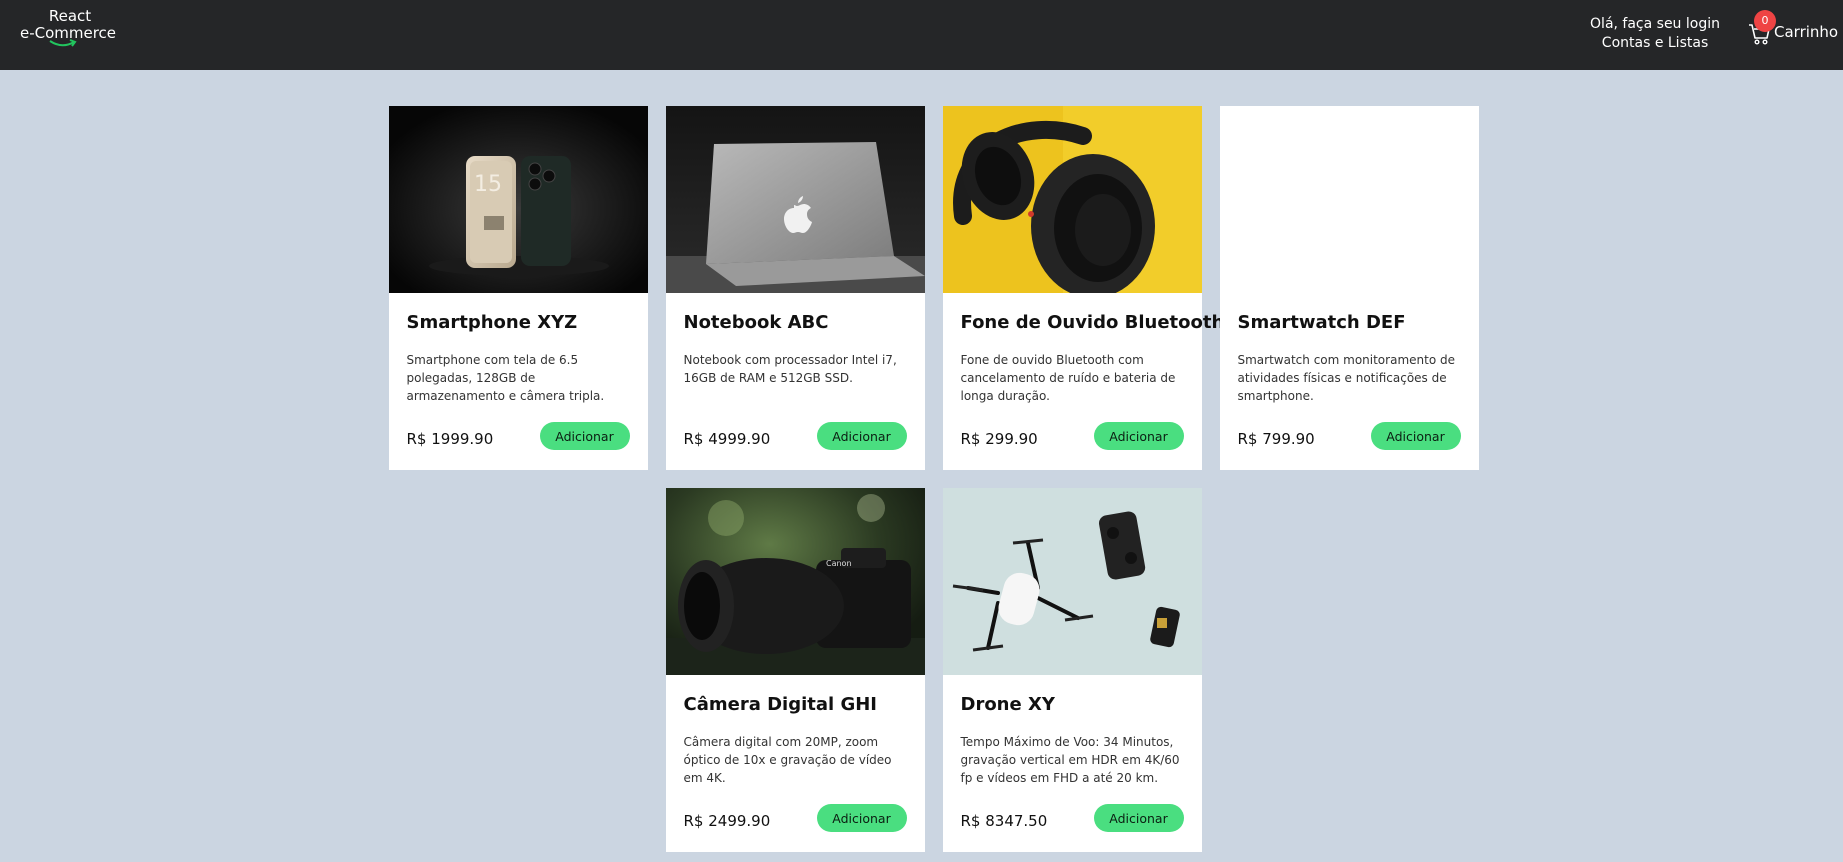 Image resolution: width=1843 pixels, height=862 pixels. I want to click on login-greeting: Olá, faça seu login, so click(1655, 24).